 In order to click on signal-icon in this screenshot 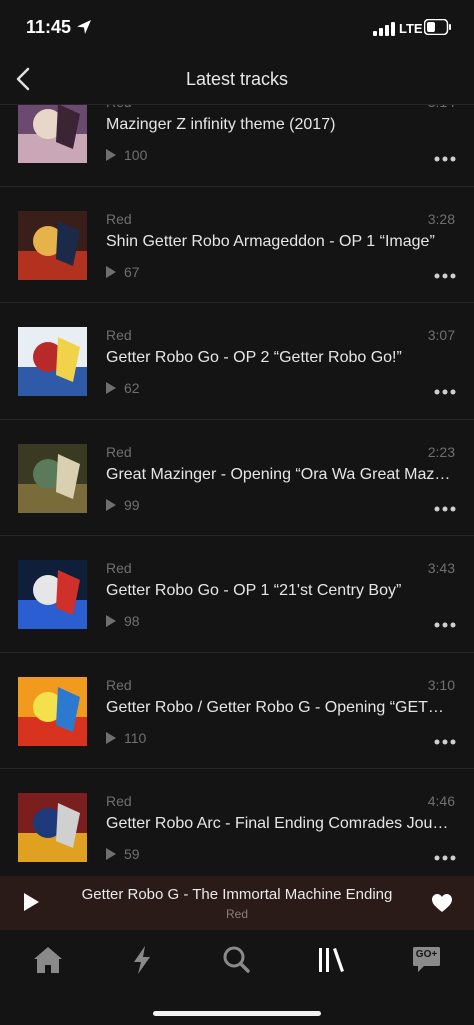, I will do `click(384, 29)`.